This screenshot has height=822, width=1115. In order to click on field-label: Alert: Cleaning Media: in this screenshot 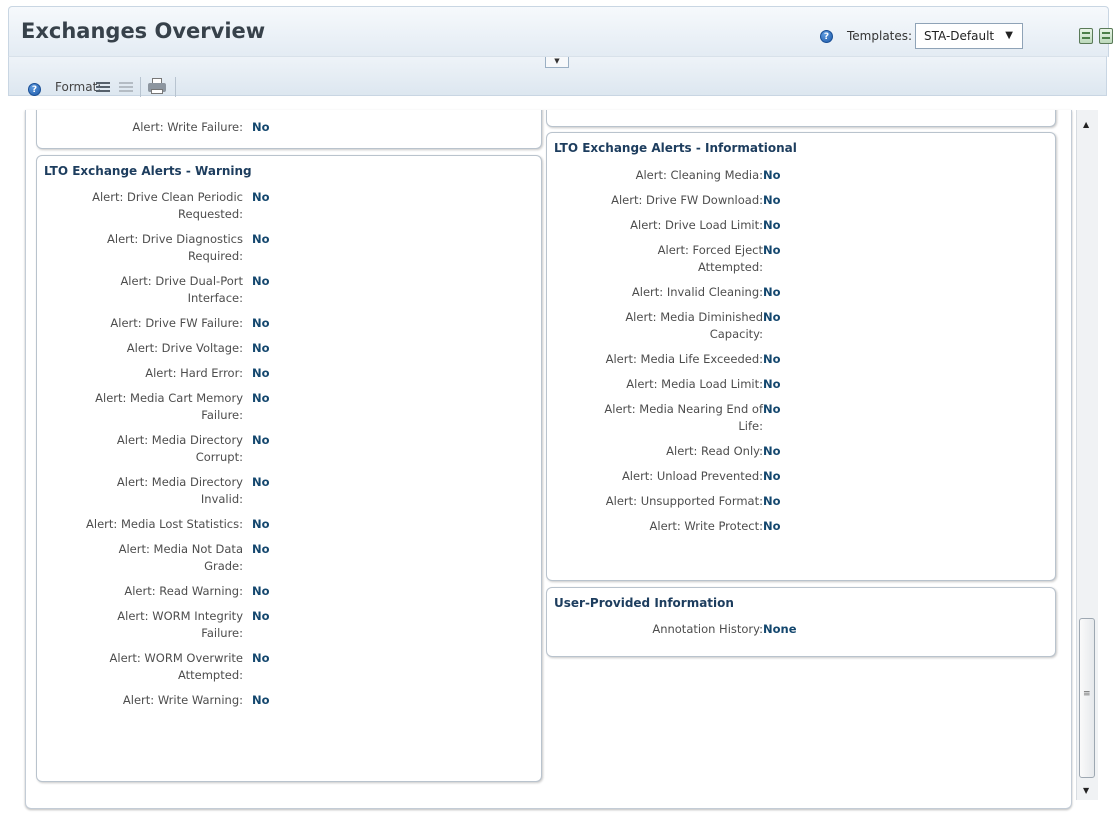, I will do `click(699, 175)`.